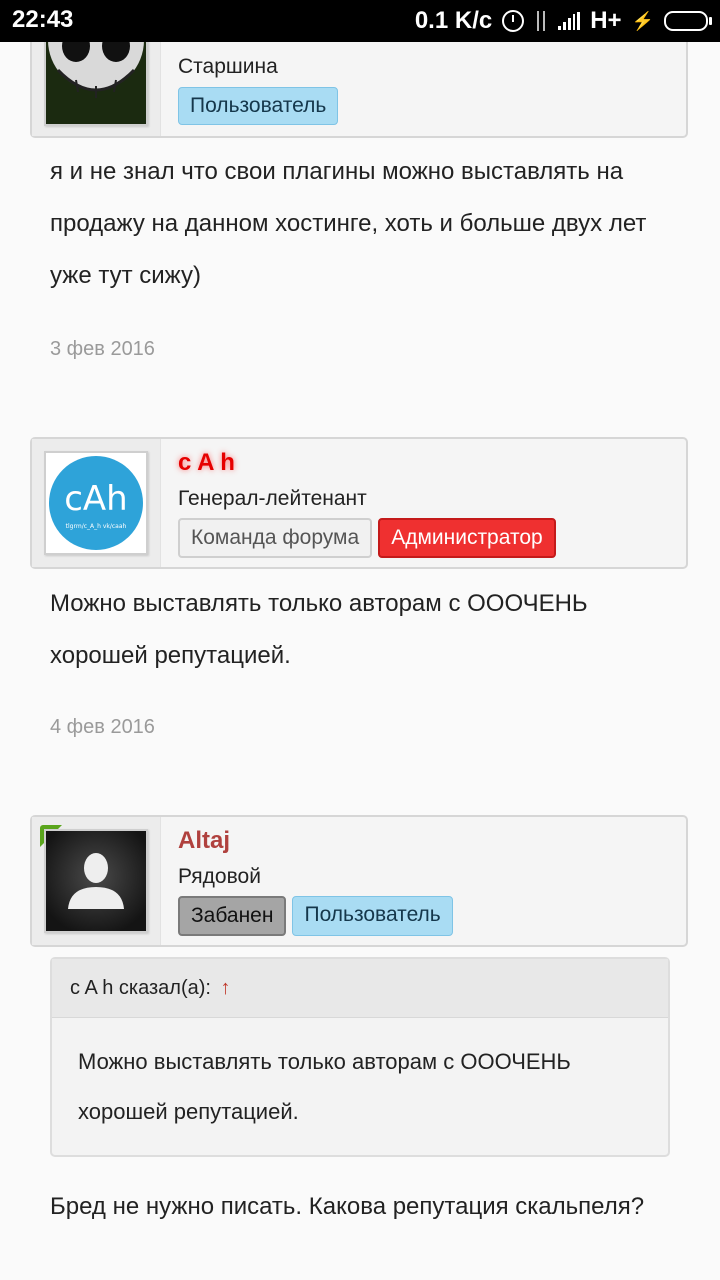 This screenshot has height=1280, width=720. I want to click on quote-jump-arrow-icon: ↑, so click(226, 988).